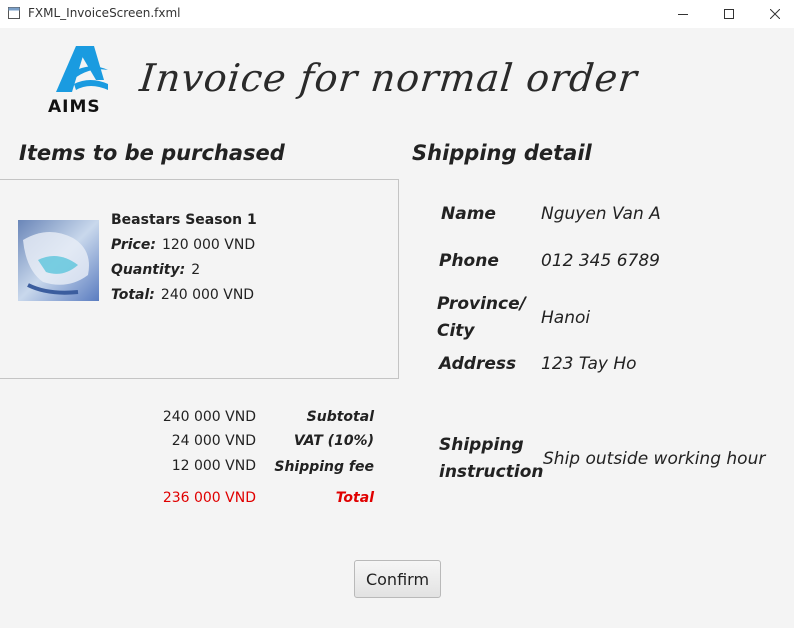 The image size is (794, 628). I want to click on shipping-instruction-value: Ship outside working hour, so click(654, 459).